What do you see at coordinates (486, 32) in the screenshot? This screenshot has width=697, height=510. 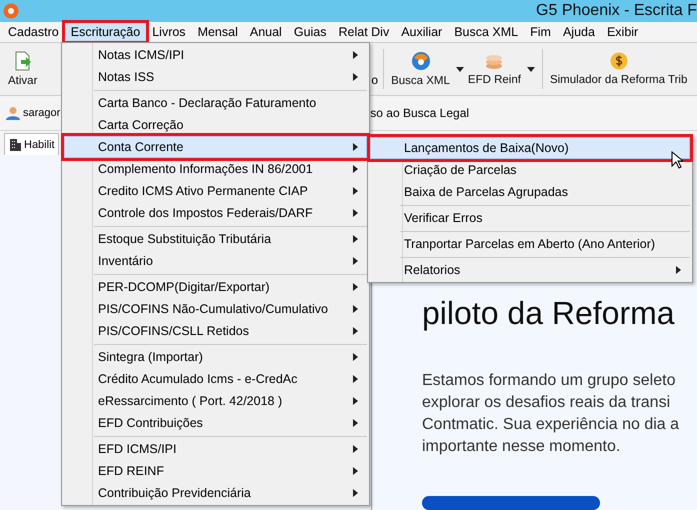 I see `menu-bar-item: Busca XML` at bounding box center [486, 32].